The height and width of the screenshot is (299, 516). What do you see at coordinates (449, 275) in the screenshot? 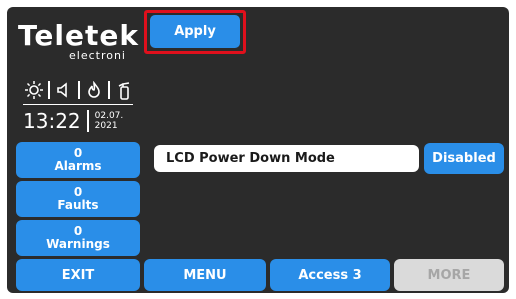
I see `more-button: MORE` at bounding box center [449, 275].